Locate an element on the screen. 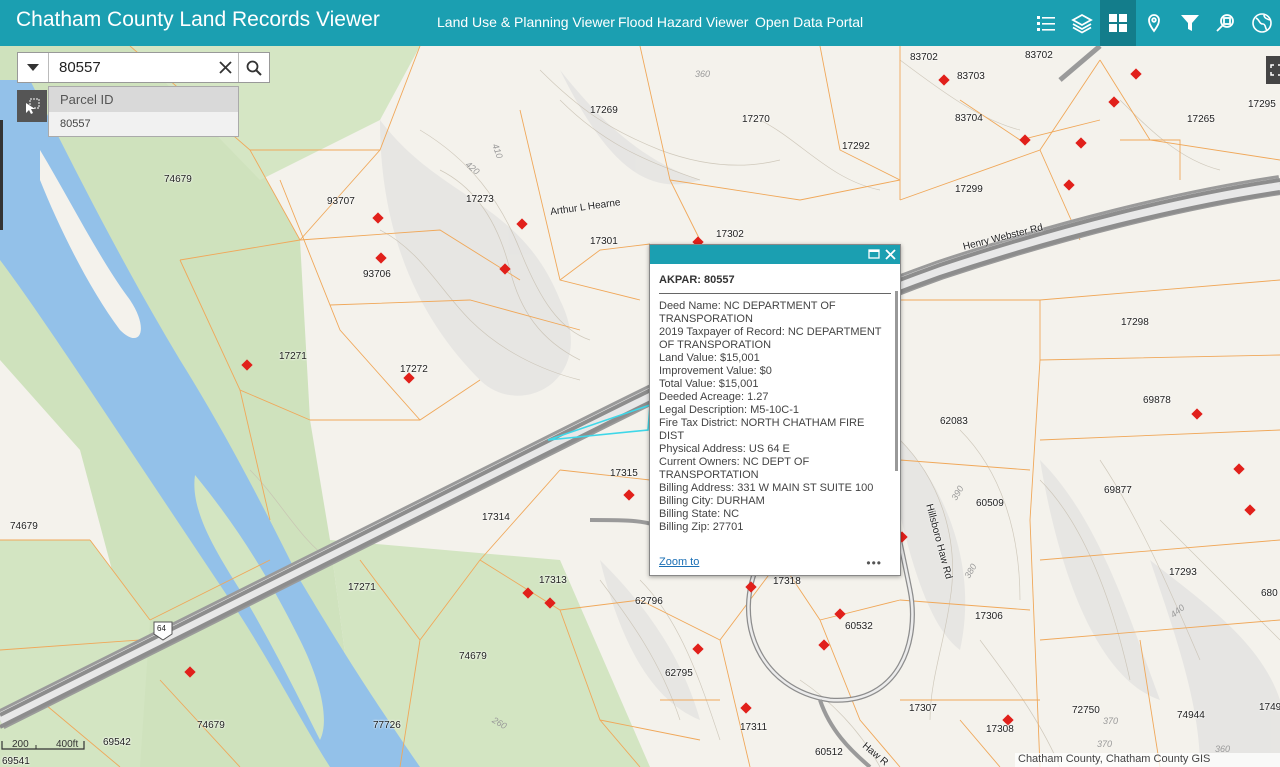 The width and height of the screenshot is (1280, 767). attr-total-value: Total Value: $15,001 is located at coordinates (709, 384).